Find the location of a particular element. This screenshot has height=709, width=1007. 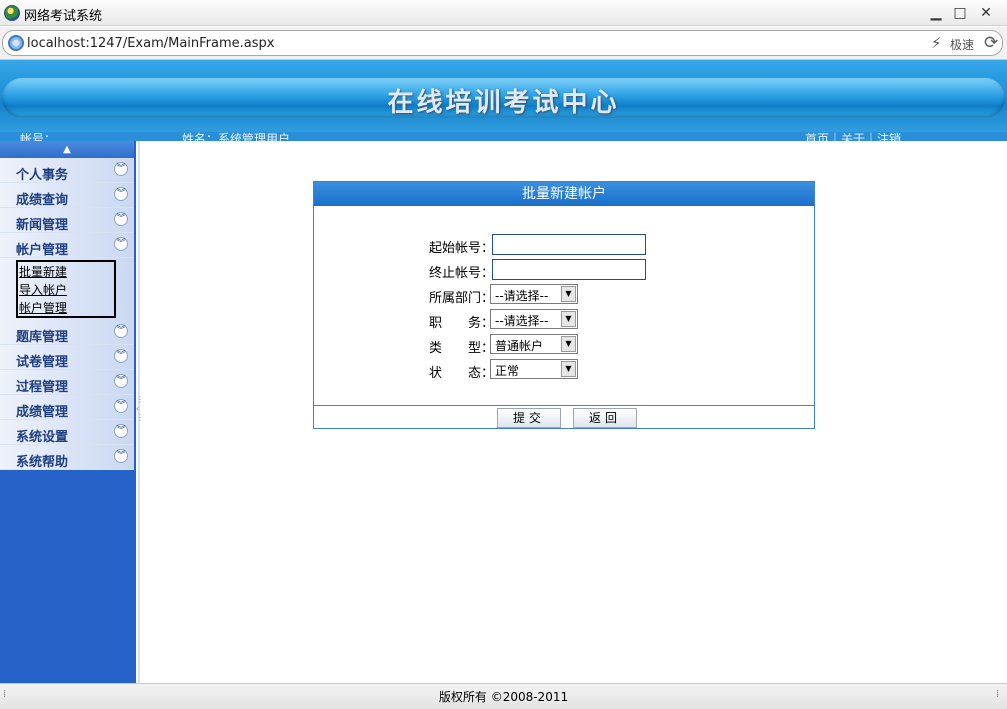

sidebar-item-papers: 试卷管理 ︾ is located at coordinates (67, 357).